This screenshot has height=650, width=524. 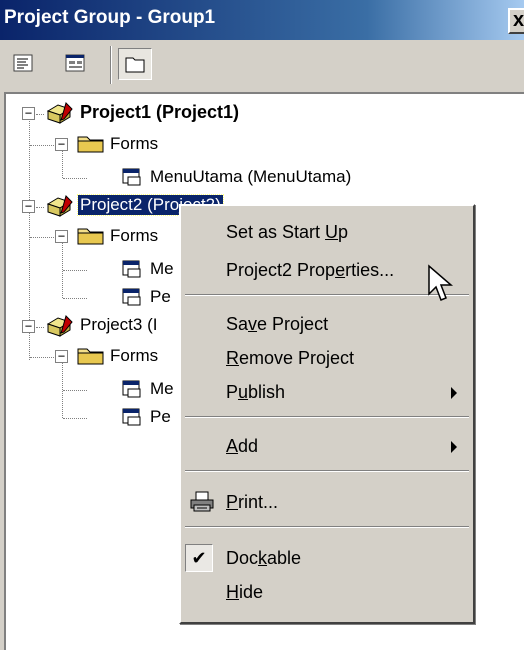 I want to click on project1-label: Project1 (Project1), so click(x=159, y=112).